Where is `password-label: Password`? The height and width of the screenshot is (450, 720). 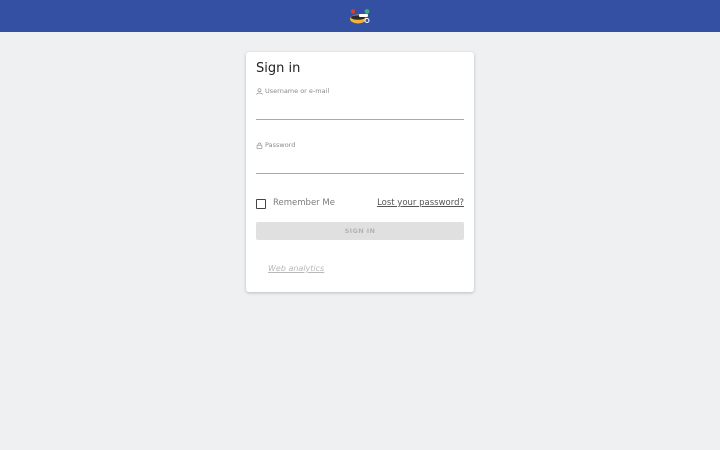 password-label: Password is located at coordinates (275, 145).